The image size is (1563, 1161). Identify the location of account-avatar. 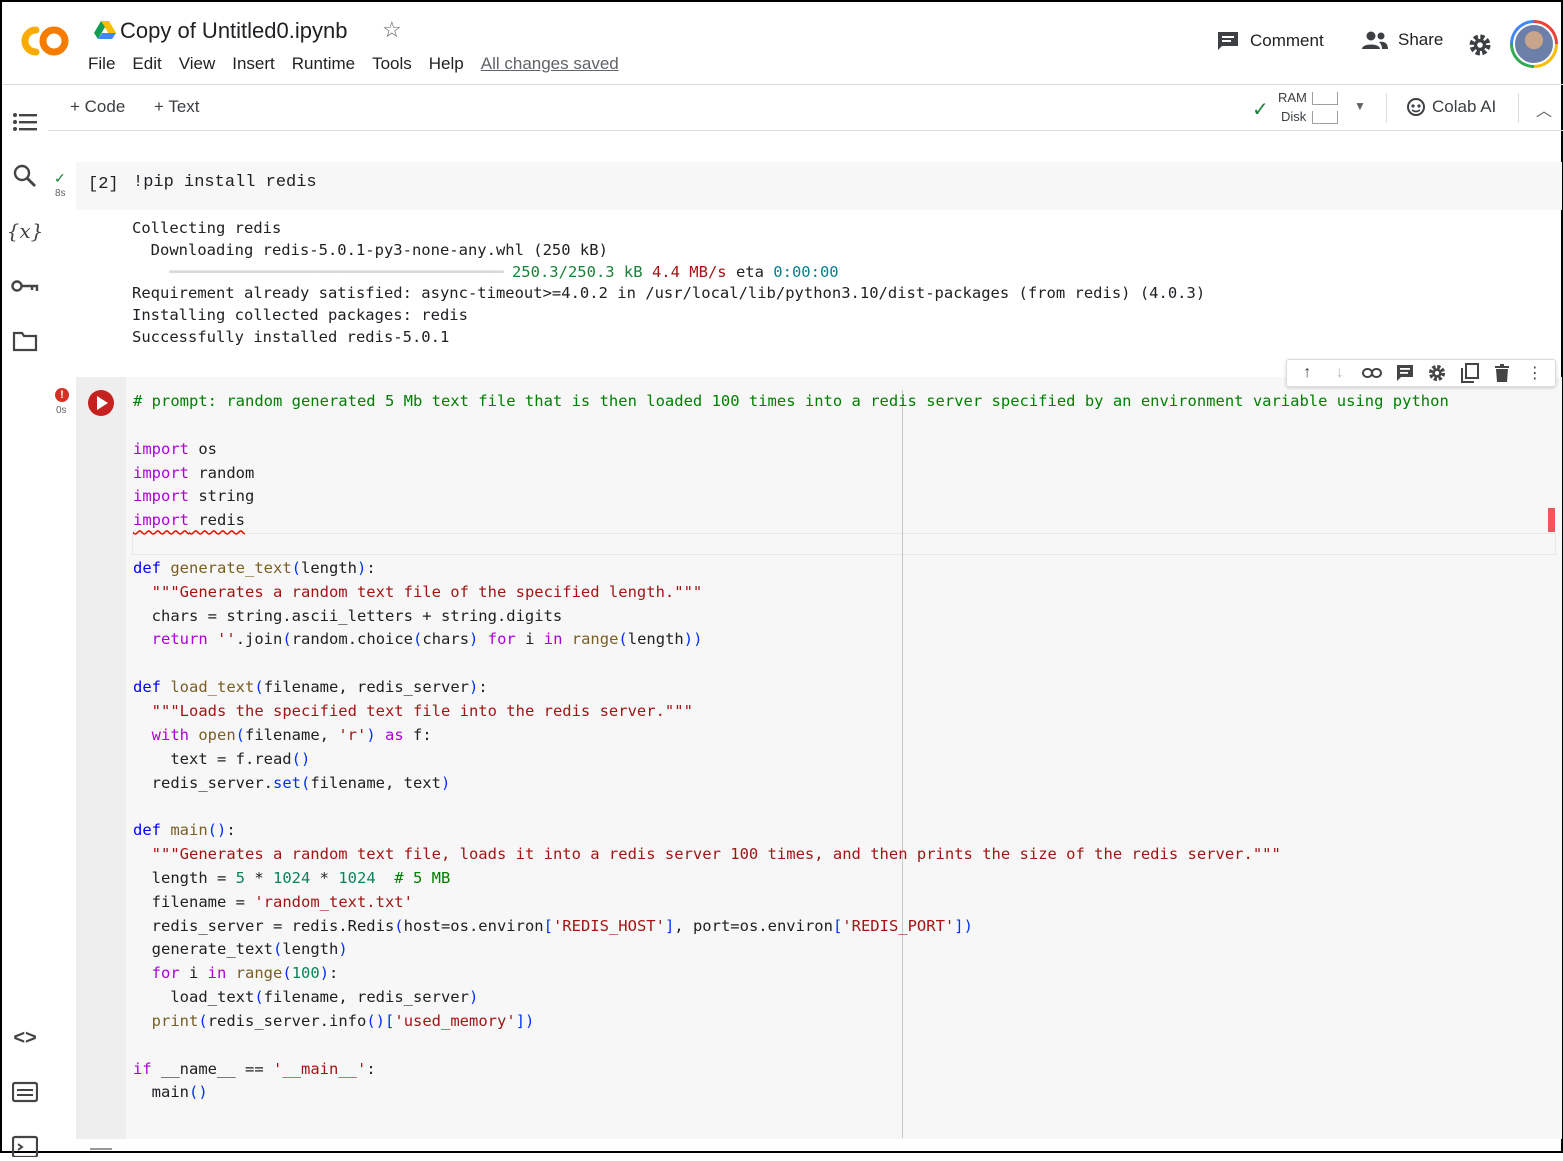
(1534, 44).